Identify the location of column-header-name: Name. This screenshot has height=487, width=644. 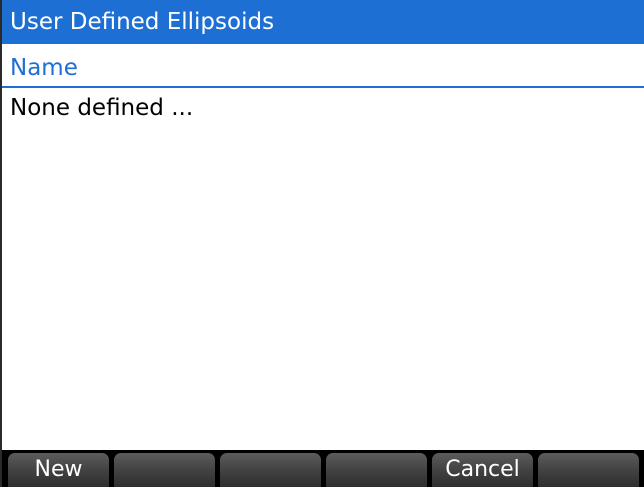
(44, 68).